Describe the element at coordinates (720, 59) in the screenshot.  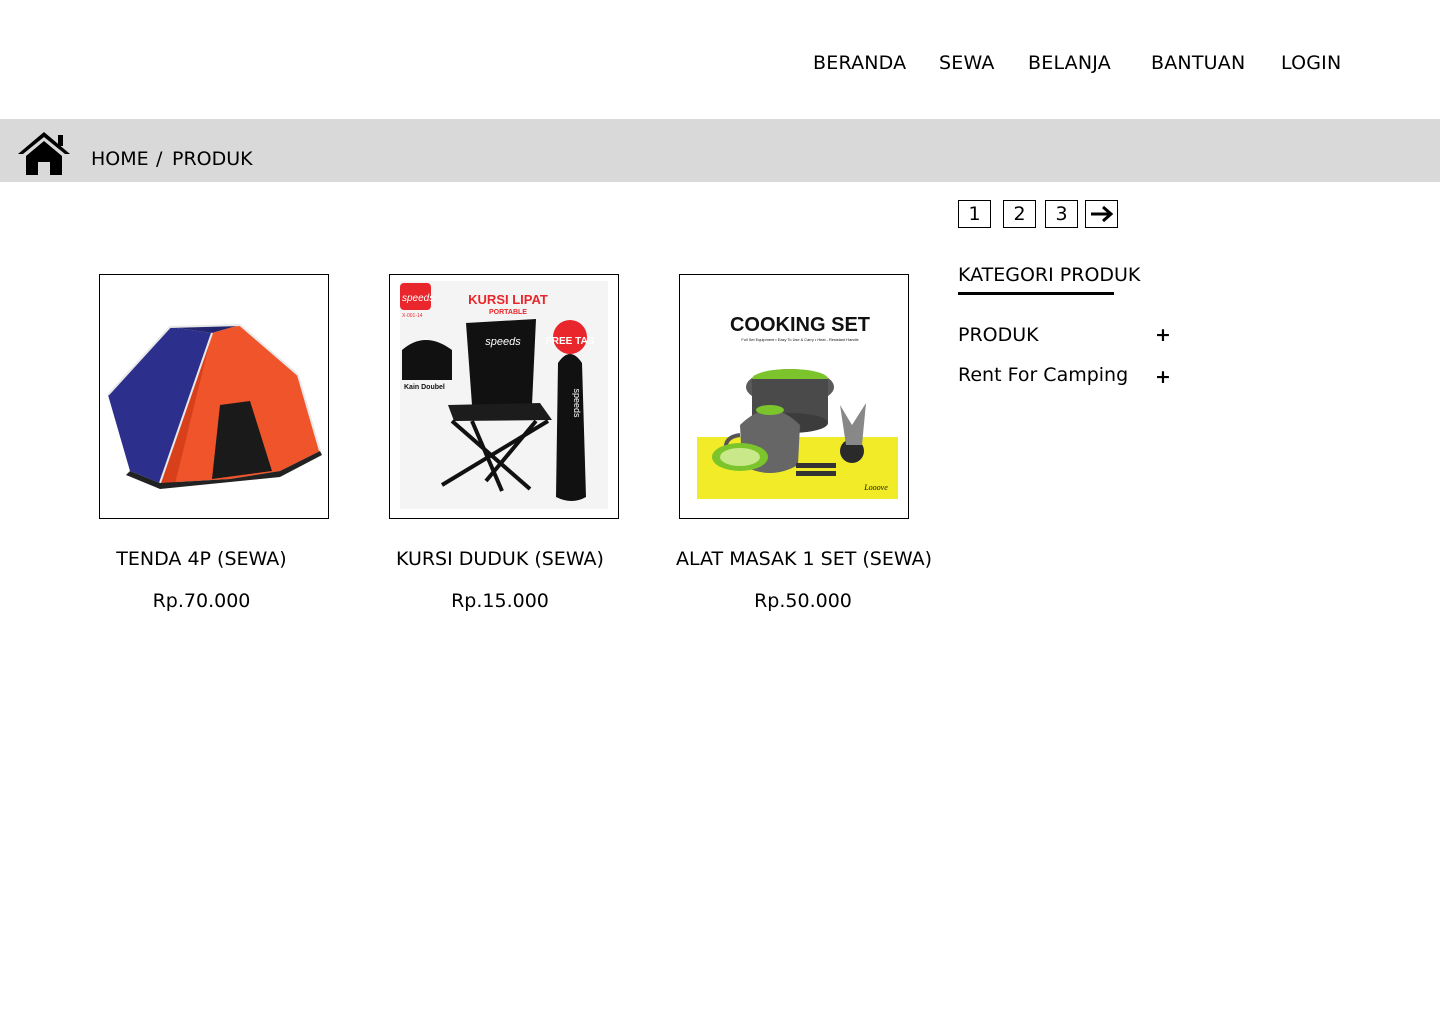
I see `top-navbar: BERANDA SEWA BELANJA BANTUAN LOGIN` at that location.